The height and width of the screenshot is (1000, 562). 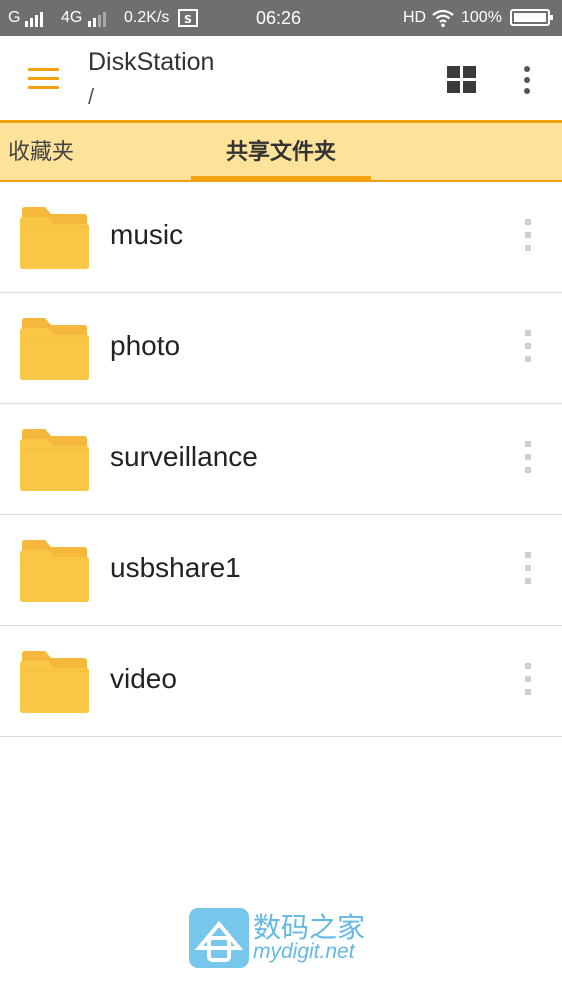 I want to click on tab-favorites: 收藏夹, so click(x=41, y=151).